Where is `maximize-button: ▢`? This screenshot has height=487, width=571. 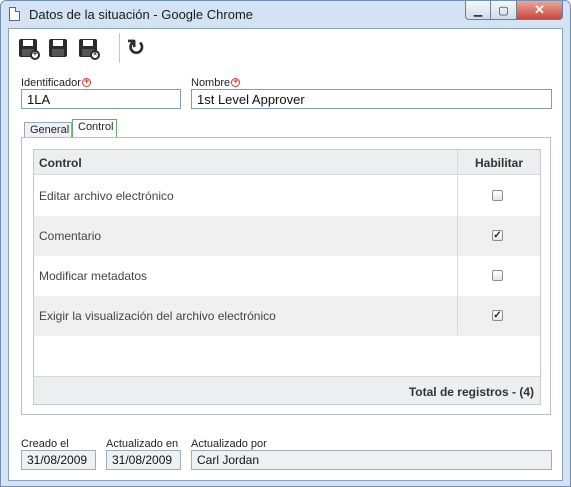
maximize-button: ▢ is located at coordinates (504, 10).